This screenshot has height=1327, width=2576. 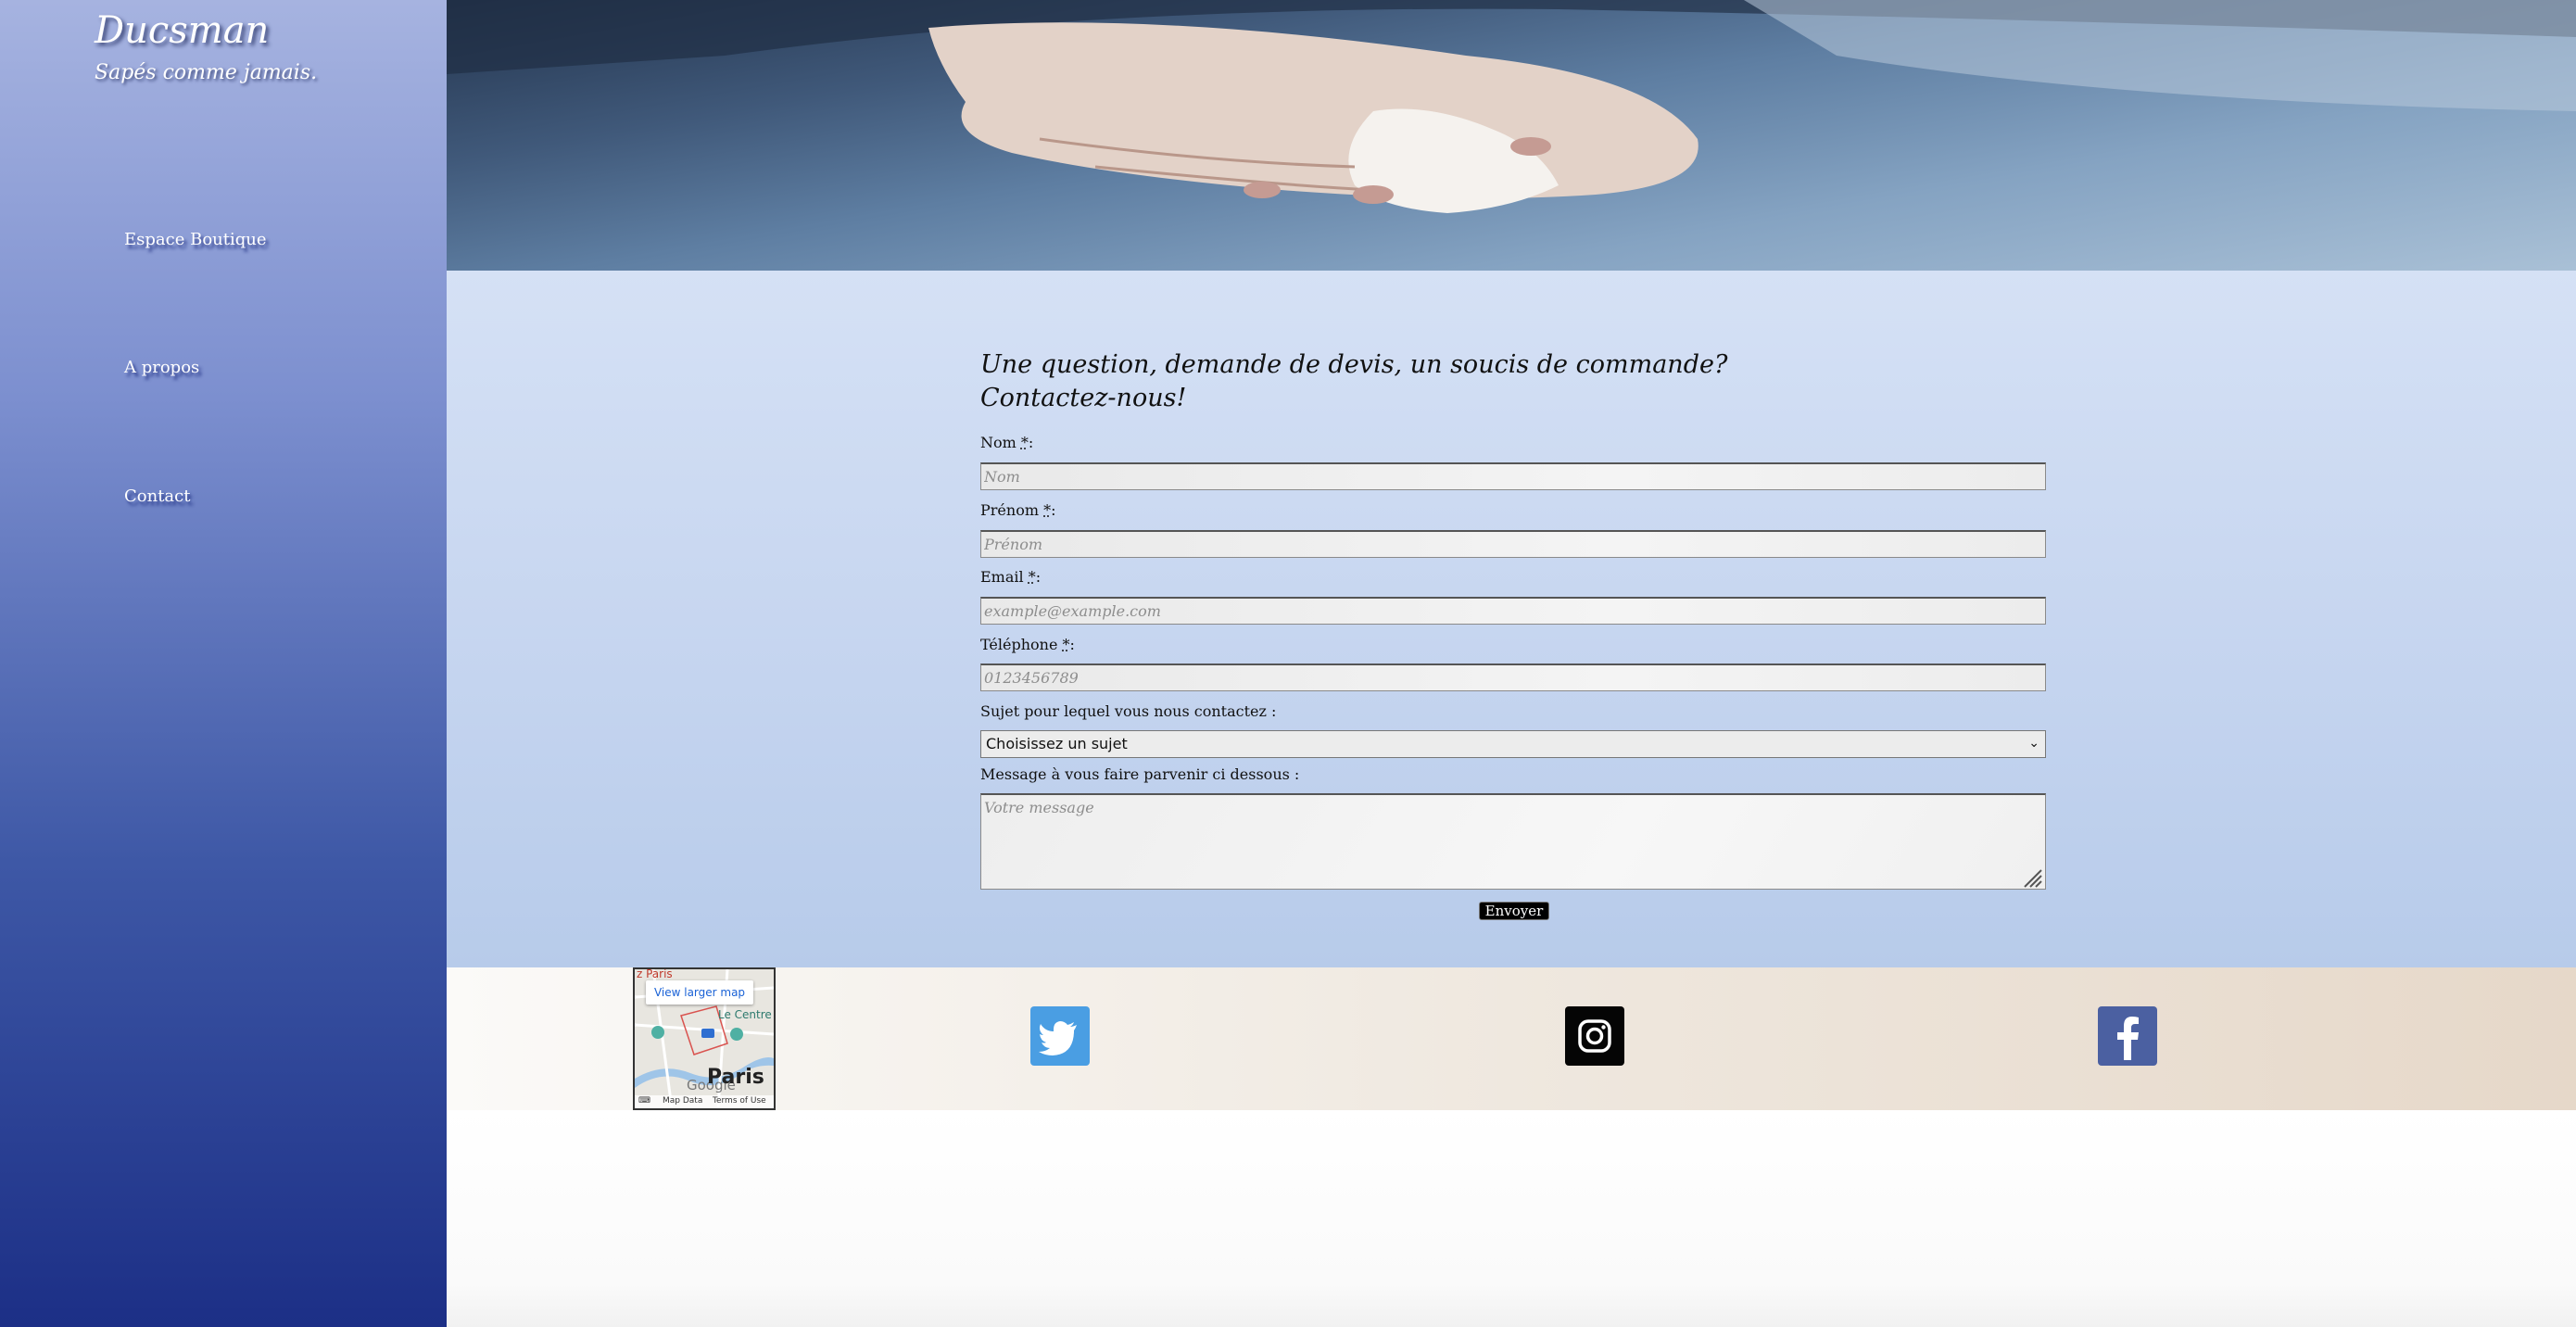 I want to click on telephone-input, so click(x=1513, y=678).